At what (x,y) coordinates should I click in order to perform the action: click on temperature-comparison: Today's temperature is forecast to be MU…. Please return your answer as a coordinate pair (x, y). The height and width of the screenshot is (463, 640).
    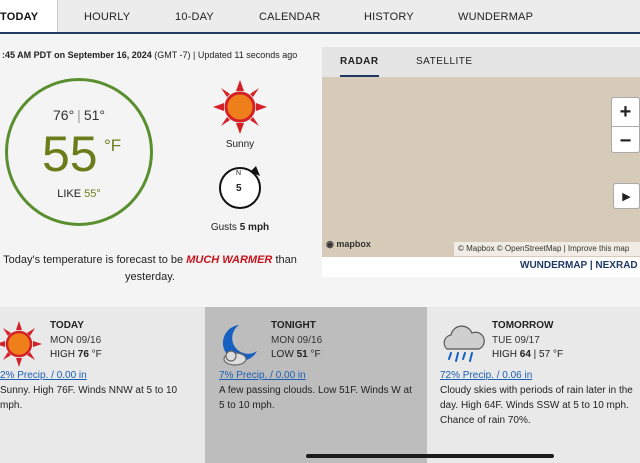
    Looking at the image, I should click on (150, 269).